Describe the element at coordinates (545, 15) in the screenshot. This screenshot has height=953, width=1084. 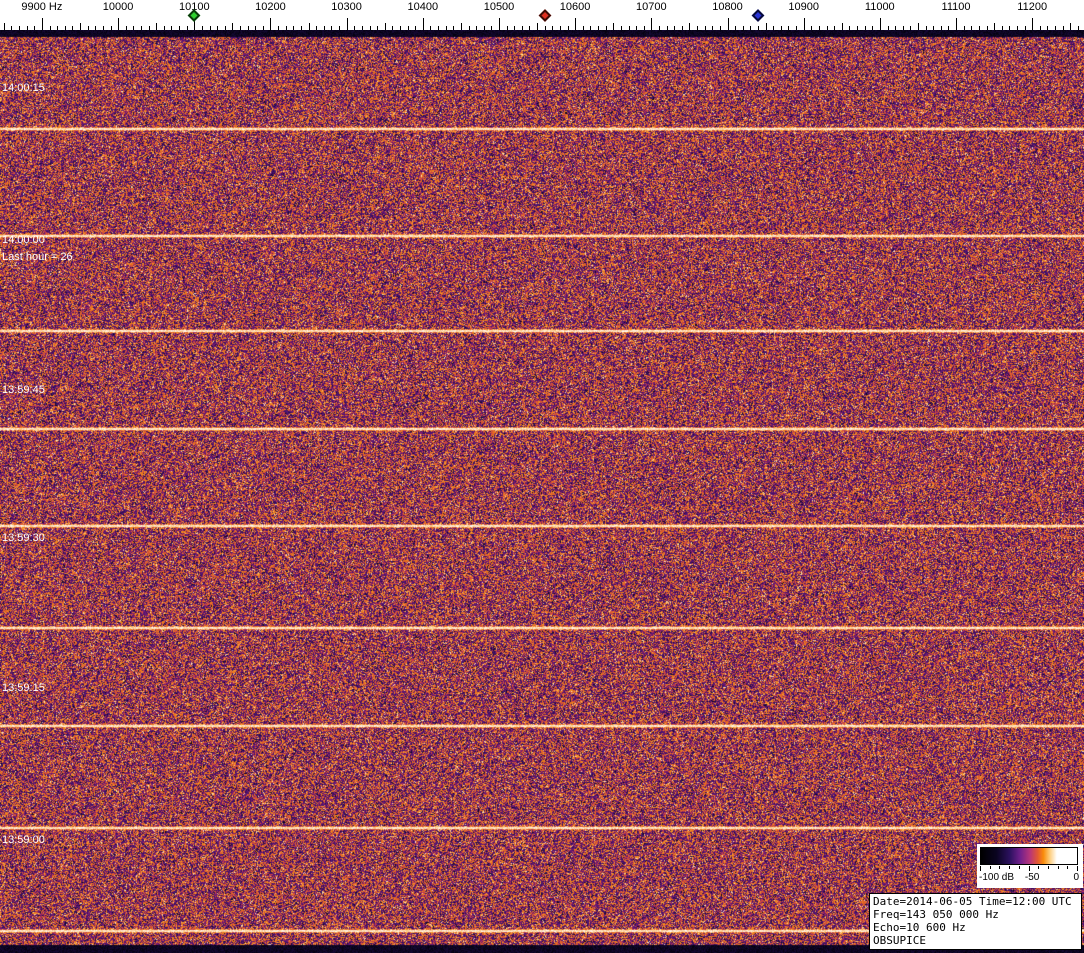
I see `red-marker-diamond-icon` at that location.